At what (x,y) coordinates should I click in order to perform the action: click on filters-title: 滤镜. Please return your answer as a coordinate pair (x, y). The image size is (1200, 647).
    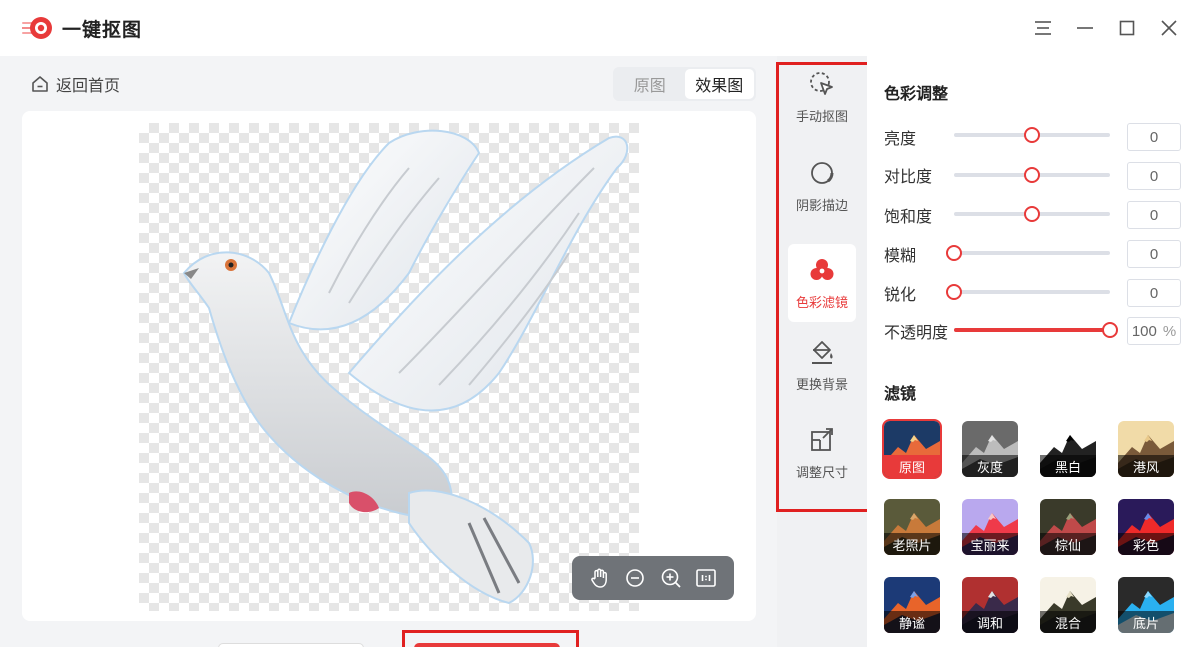
    Looking at the image, I should click on (900, 394).